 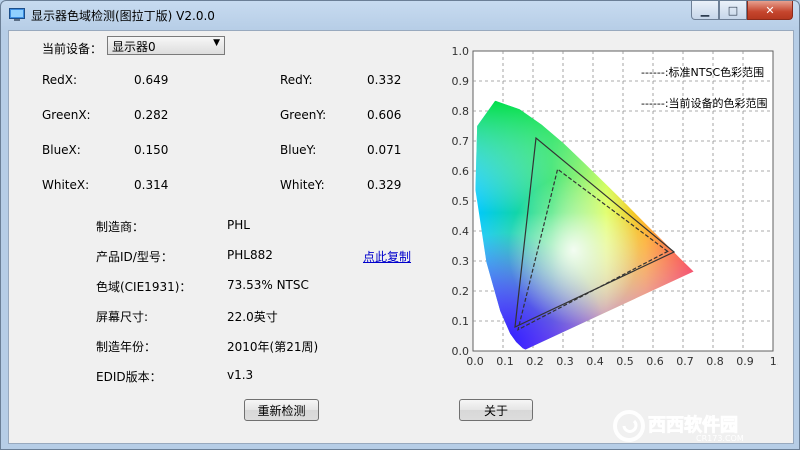 I want to click on x-tick-label: 0.8, so click(x=715, y=361).